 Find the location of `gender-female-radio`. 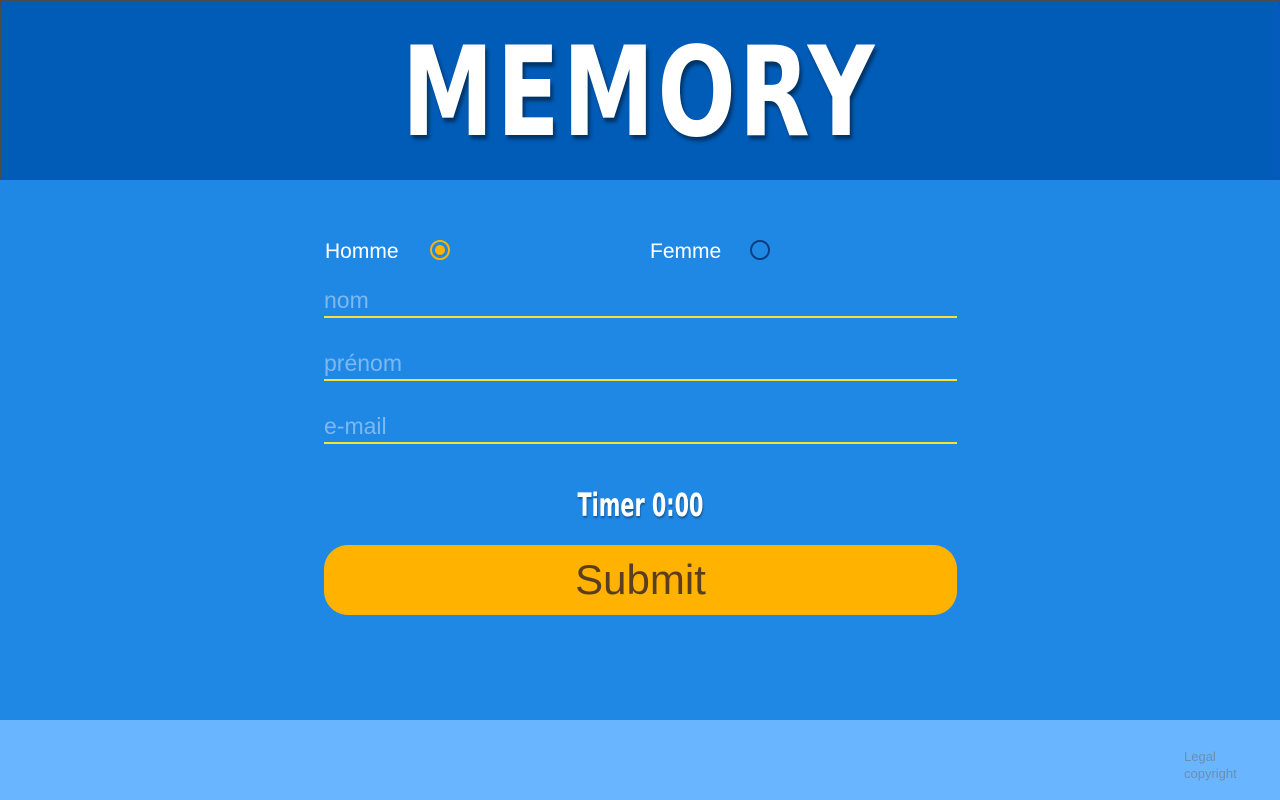

gender-female-radio is located at coordinates (760, 250).